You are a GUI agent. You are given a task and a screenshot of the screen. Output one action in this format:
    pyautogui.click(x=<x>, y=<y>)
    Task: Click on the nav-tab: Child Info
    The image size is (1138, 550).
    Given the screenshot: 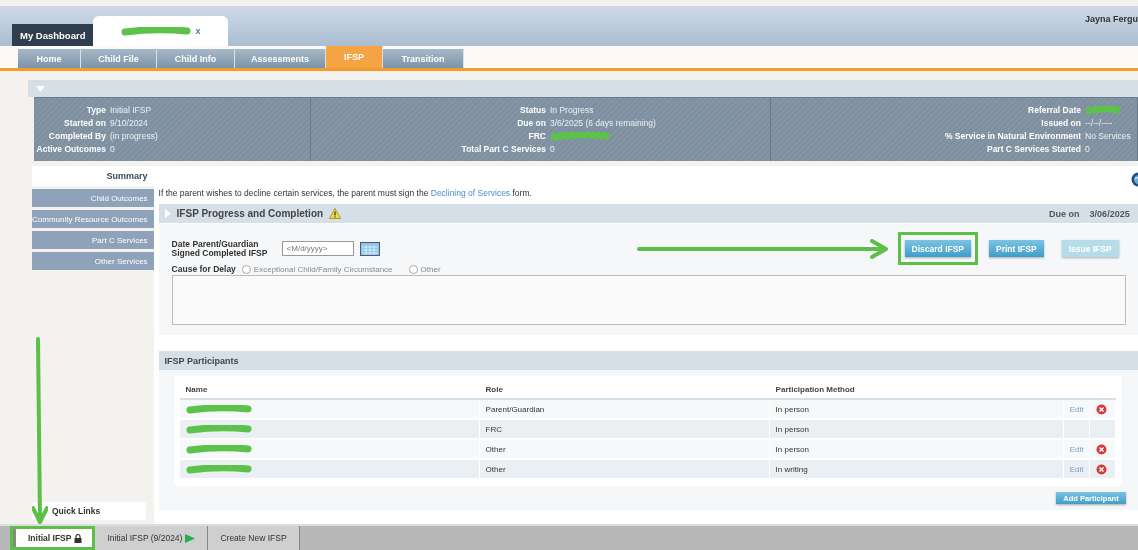 What is the action you would take?
    pyautogui.click(x=196, y=58)
    